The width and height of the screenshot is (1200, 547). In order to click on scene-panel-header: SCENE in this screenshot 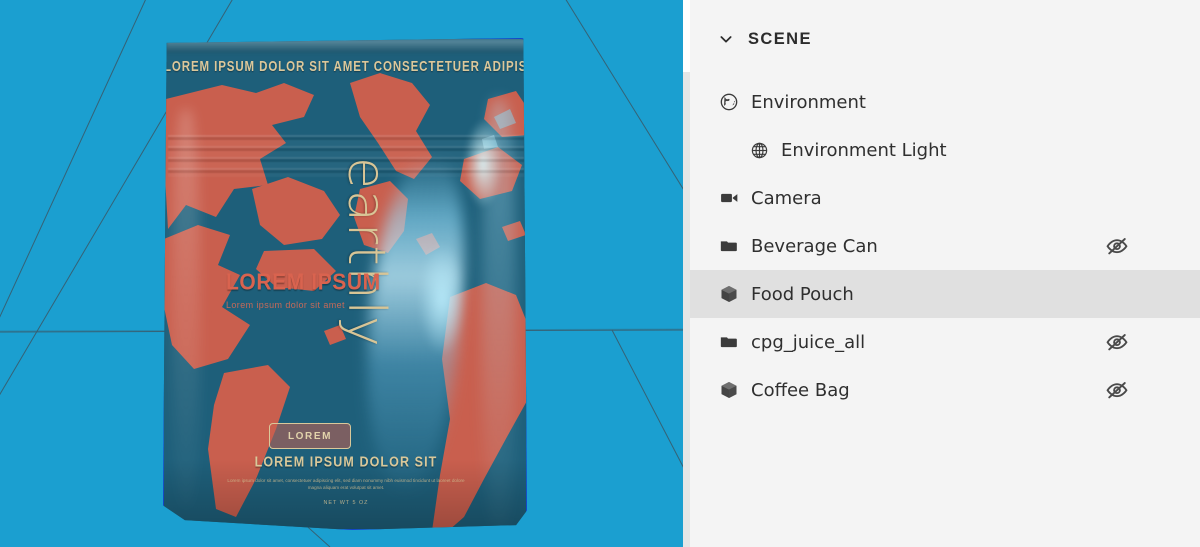, I will do `click(945, 39)`.